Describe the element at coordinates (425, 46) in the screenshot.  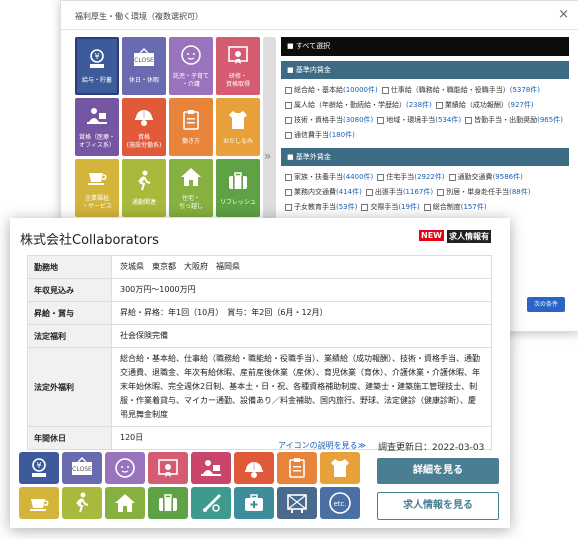
I see `select-all-button: ■ すべて選択` at that location.